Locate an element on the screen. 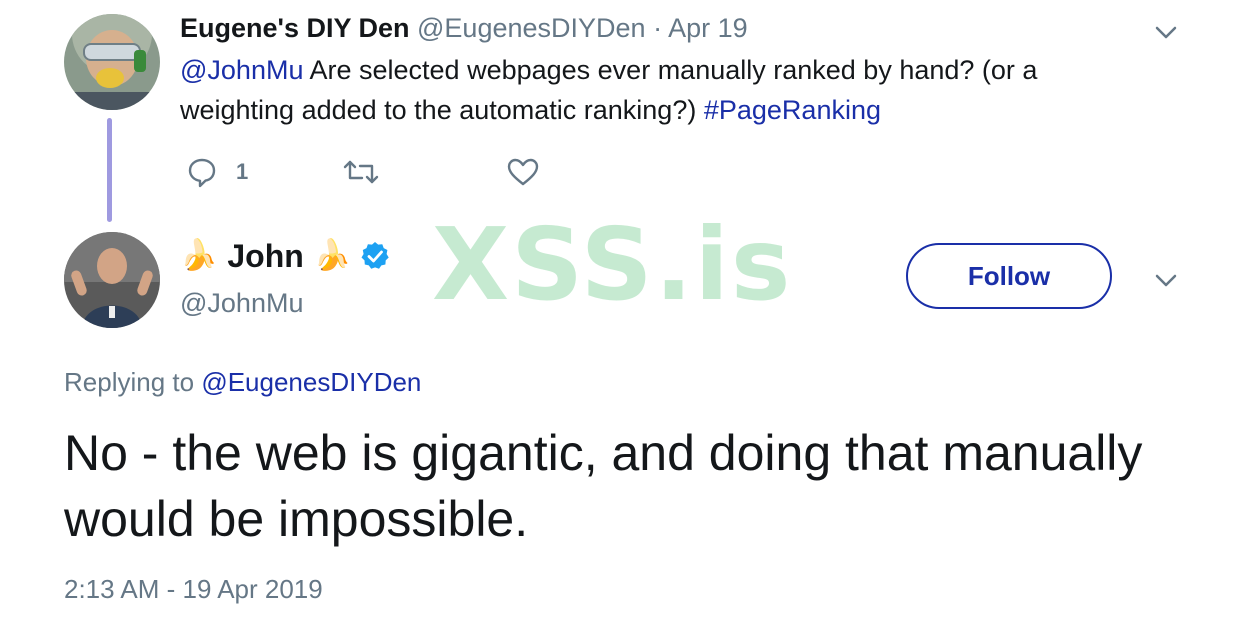 The height and width of the screenshot is (630, 1236). replying-to-line: Replying to @EugenesDIYDen is located at coordinates (242, 382).